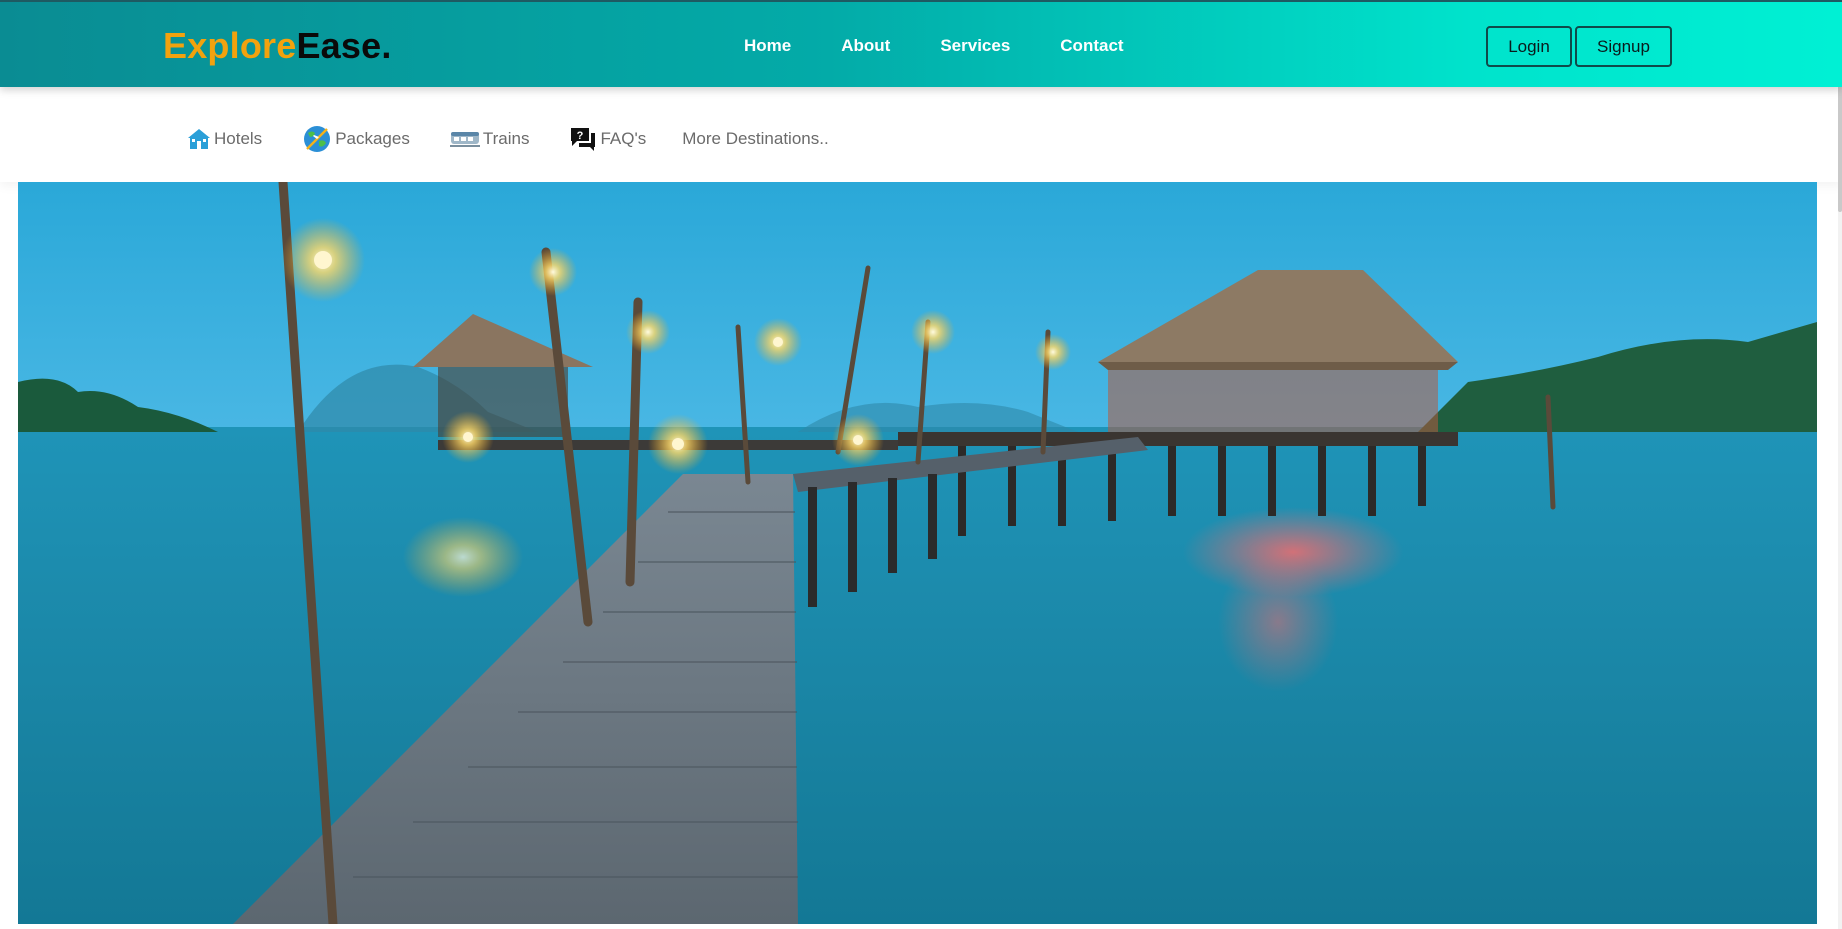 The image size is (1842, 929). I want to click on brand-logo-part1: Explore, so click(230, 45).